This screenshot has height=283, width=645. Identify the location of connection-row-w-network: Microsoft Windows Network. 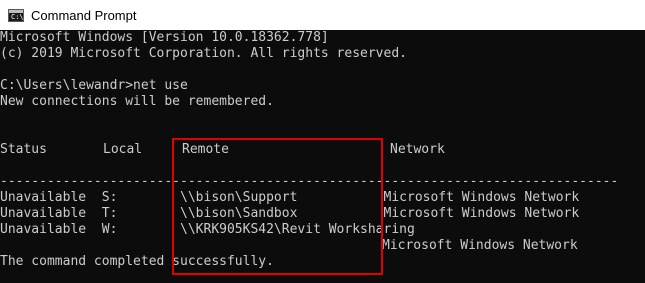
(480, 245).